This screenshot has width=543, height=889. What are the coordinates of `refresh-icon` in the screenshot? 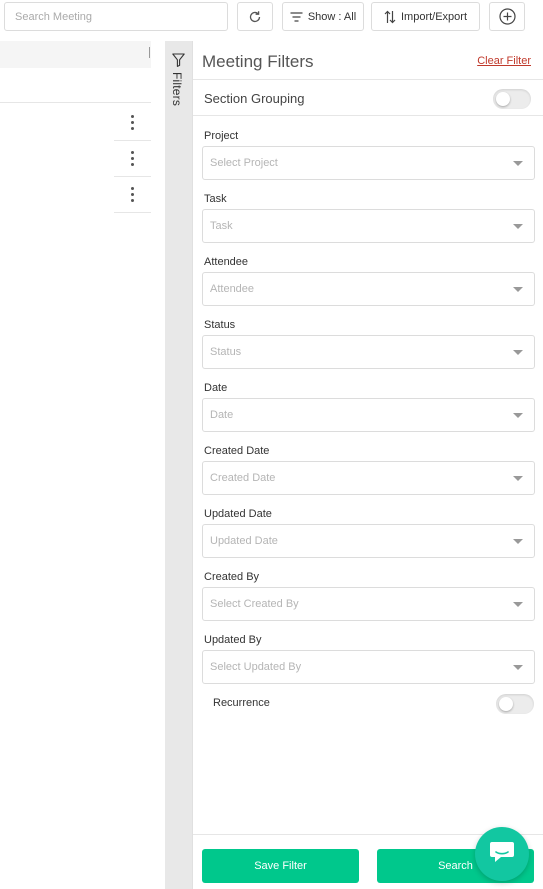 It's located at (255, 17).